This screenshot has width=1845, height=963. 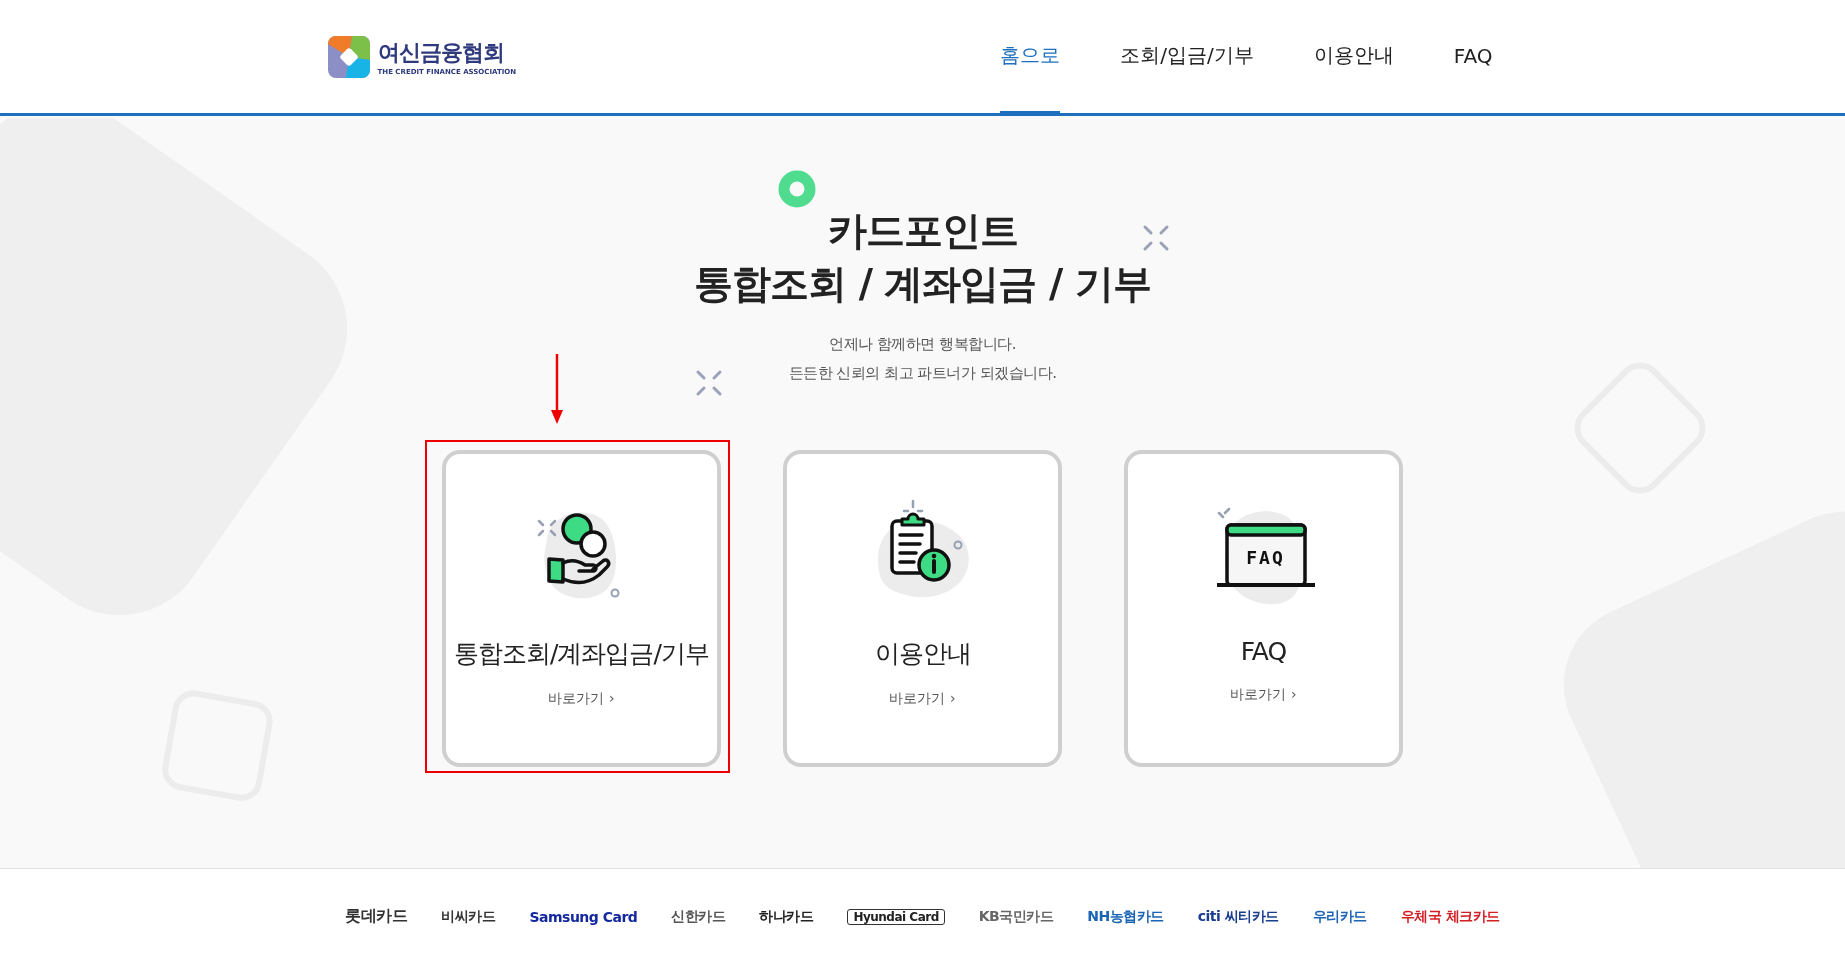 I want to click on nav-tab: FAQ, so click(x=1473, y=58).